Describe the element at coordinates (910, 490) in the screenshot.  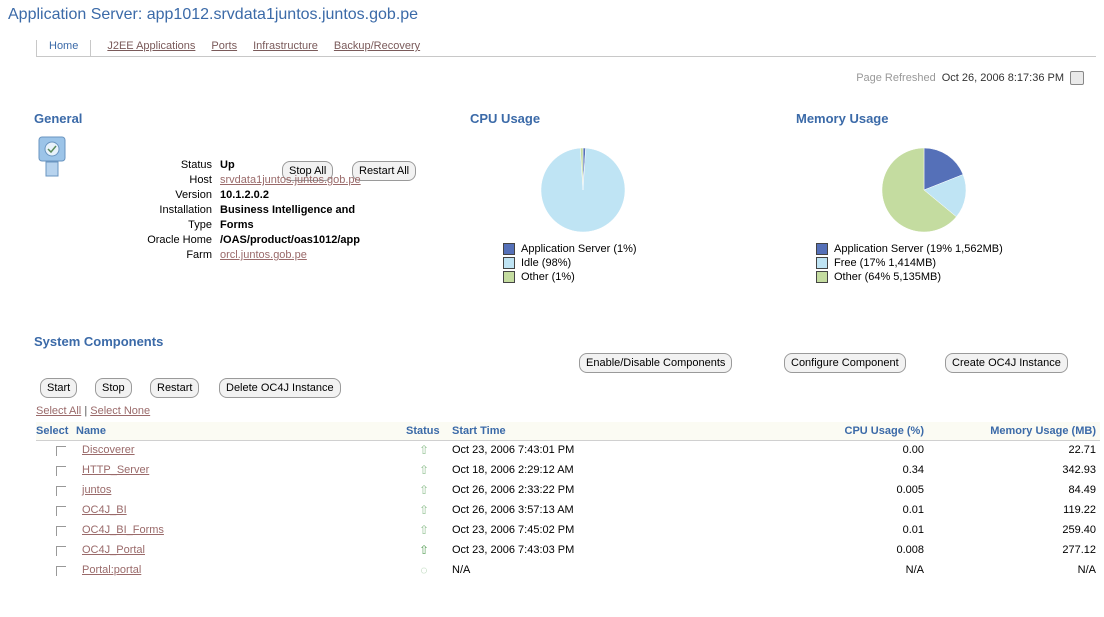
I see `cpu-usage-value: 0.005` at that location.